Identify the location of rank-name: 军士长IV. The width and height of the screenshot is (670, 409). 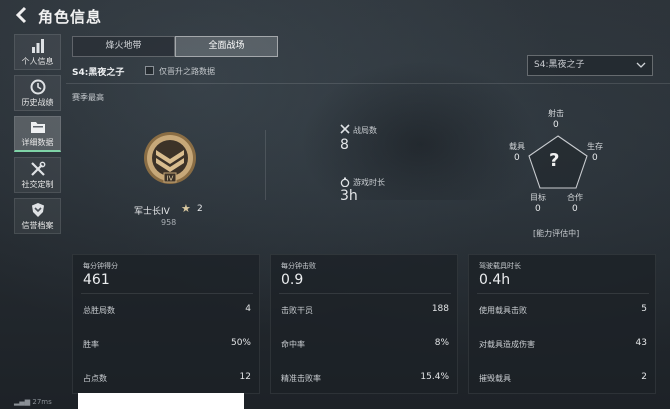
(152, 212).